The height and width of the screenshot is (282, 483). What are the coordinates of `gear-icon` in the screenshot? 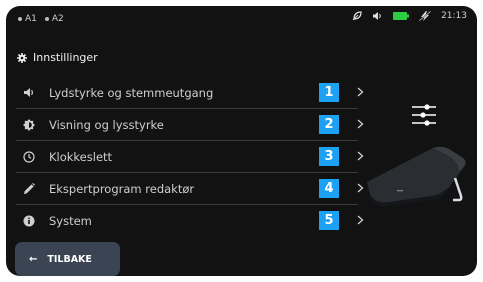 It's located at (22, 57).